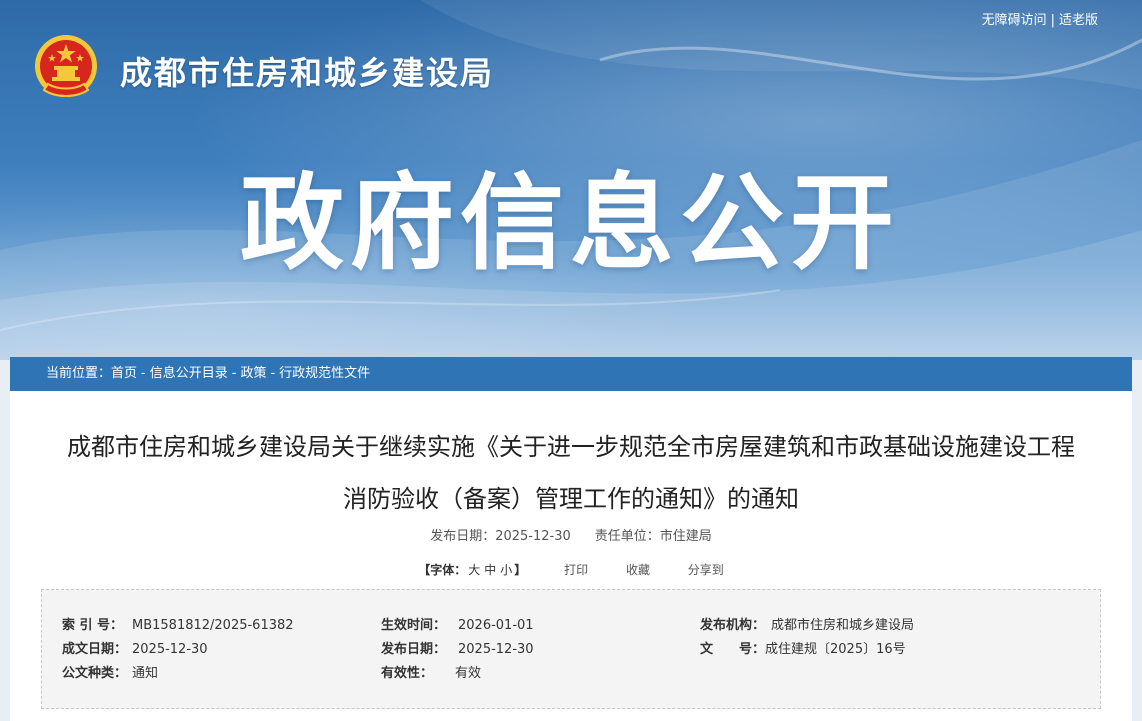  I want to click on accessibility-link: 无障碍访问, so click(1014, 20).